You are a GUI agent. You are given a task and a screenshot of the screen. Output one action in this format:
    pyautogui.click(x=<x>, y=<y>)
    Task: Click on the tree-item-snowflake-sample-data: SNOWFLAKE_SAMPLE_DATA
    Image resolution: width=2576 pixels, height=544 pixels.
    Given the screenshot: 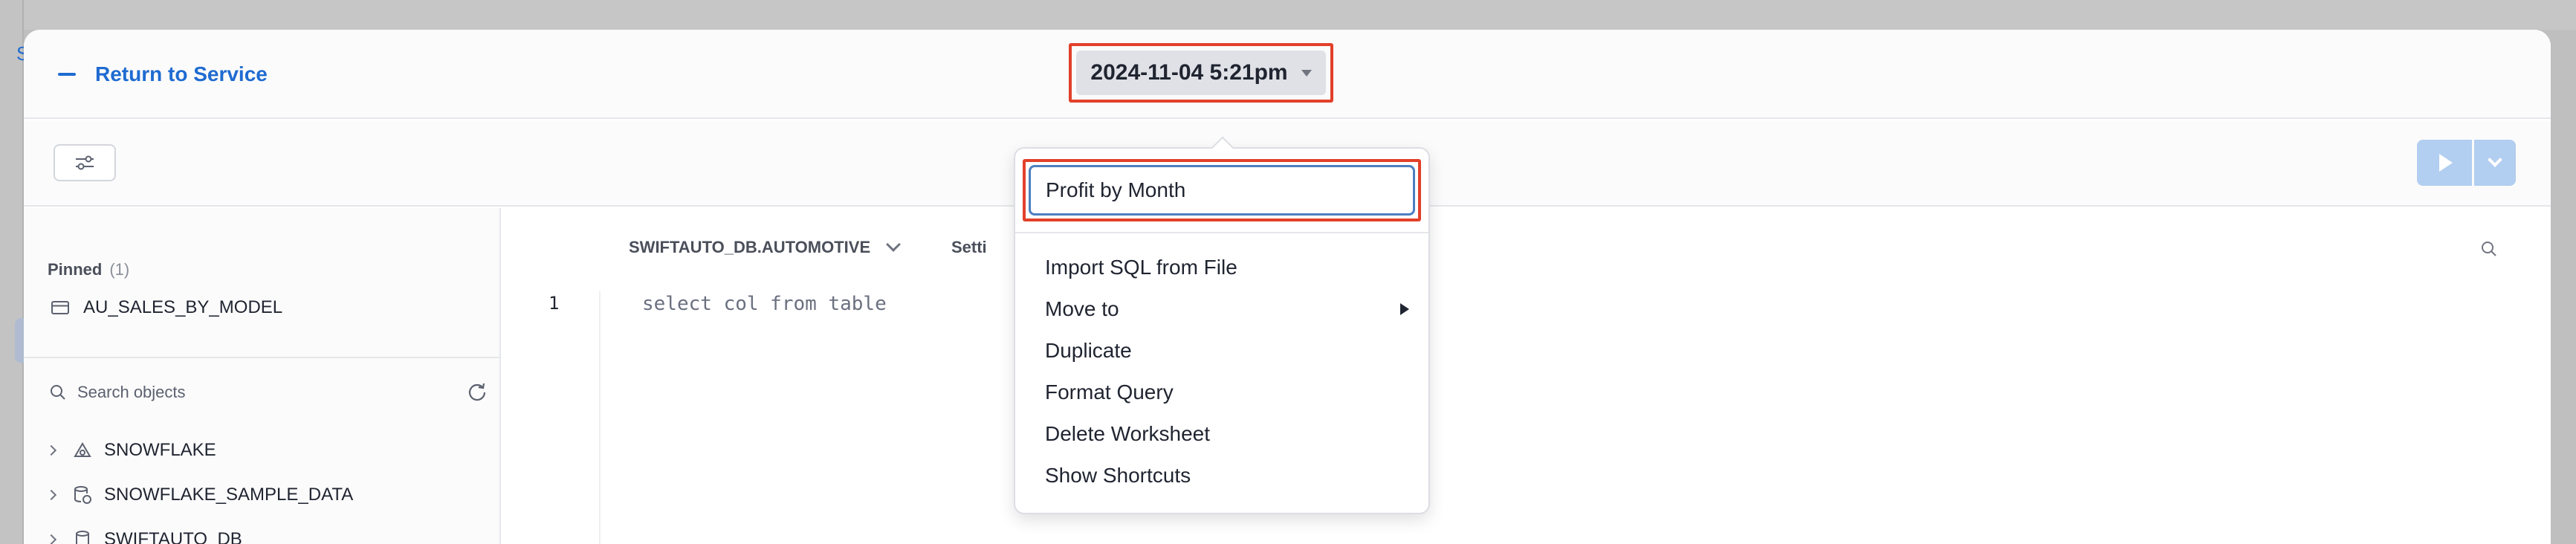 What is the action you would take?
    pyautogui.click(x=200, y=495)
    